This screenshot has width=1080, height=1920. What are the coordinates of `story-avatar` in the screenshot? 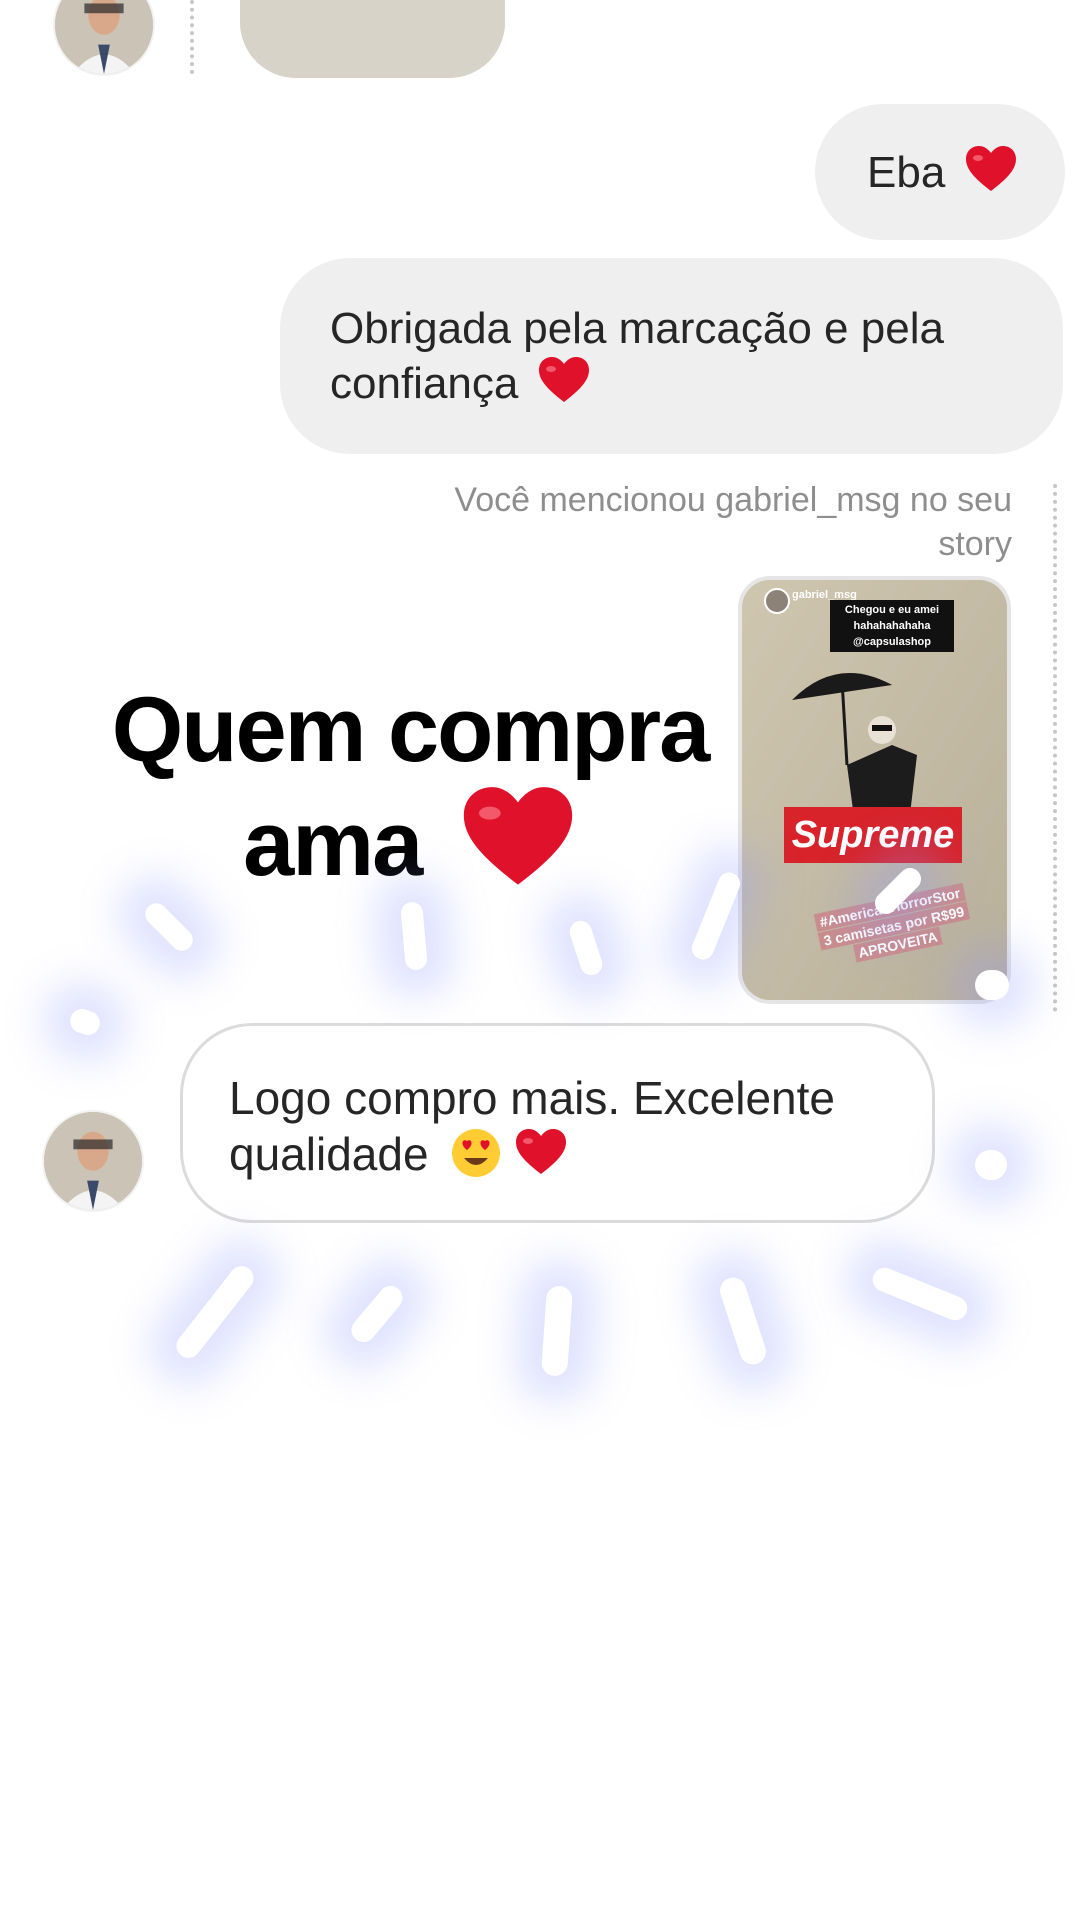 It's located at (777, 601).